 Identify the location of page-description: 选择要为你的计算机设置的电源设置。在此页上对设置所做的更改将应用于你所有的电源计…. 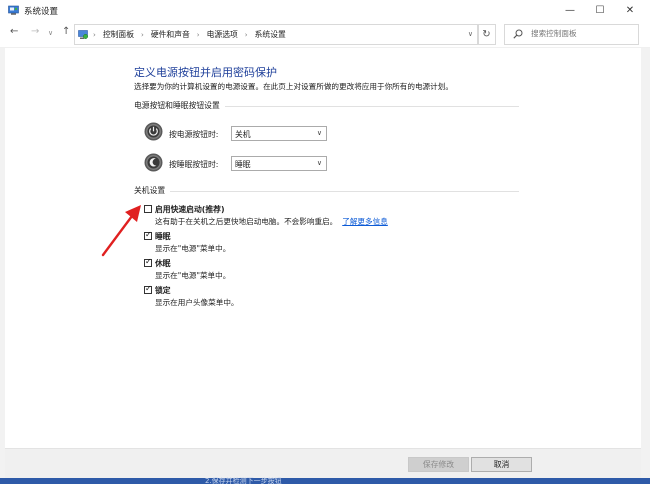
(293, 86).